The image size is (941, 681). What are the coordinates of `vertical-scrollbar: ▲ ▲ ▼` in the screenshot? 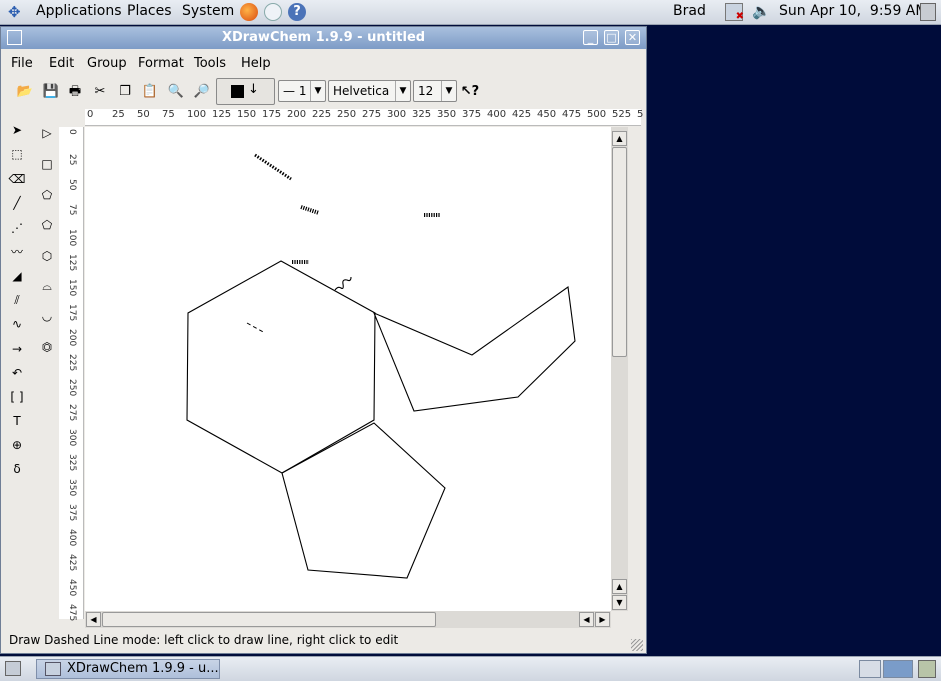 It's located at (619, 369).